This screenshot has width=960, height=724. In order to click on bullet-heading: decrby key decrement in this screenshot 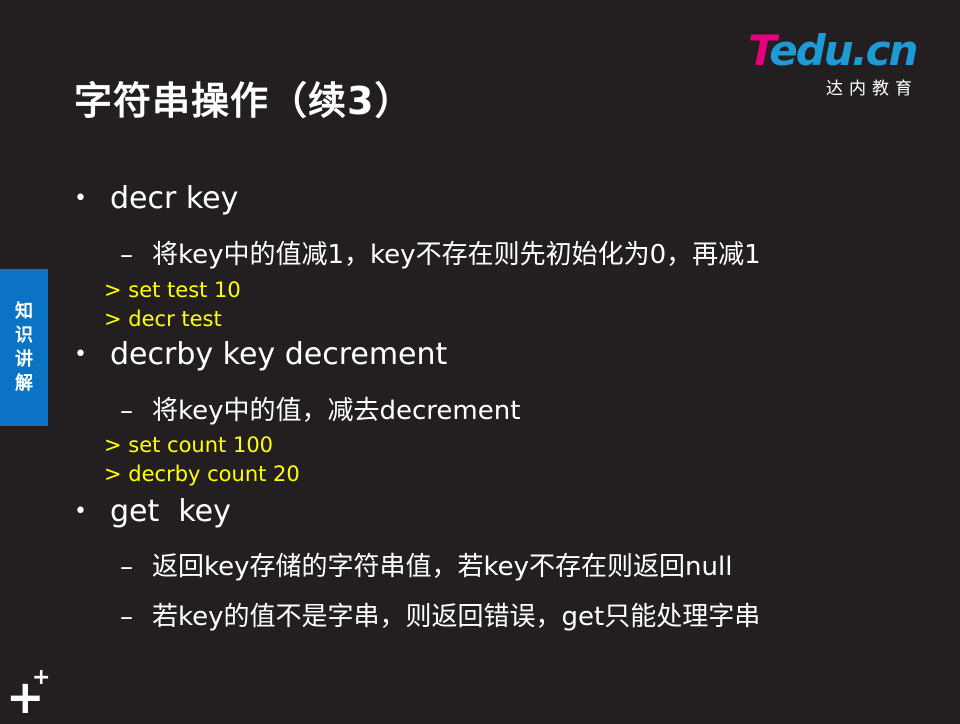, I will do `click(279, 354)`.